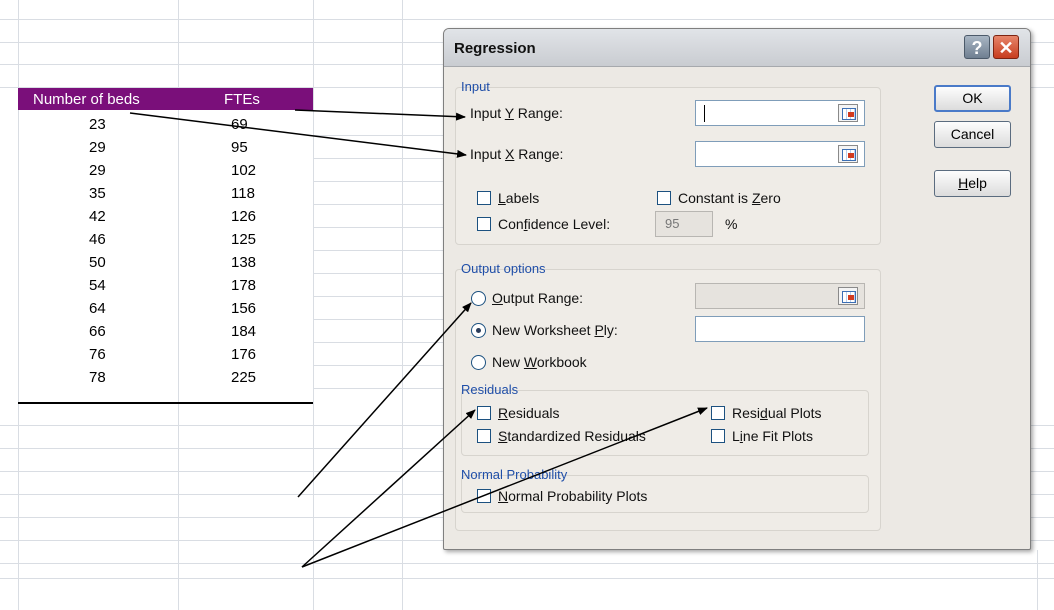 Image resolution: width=1054 pixels, height=610 pixels. I want to click on arrow-to-output-range, so click(384, 400).